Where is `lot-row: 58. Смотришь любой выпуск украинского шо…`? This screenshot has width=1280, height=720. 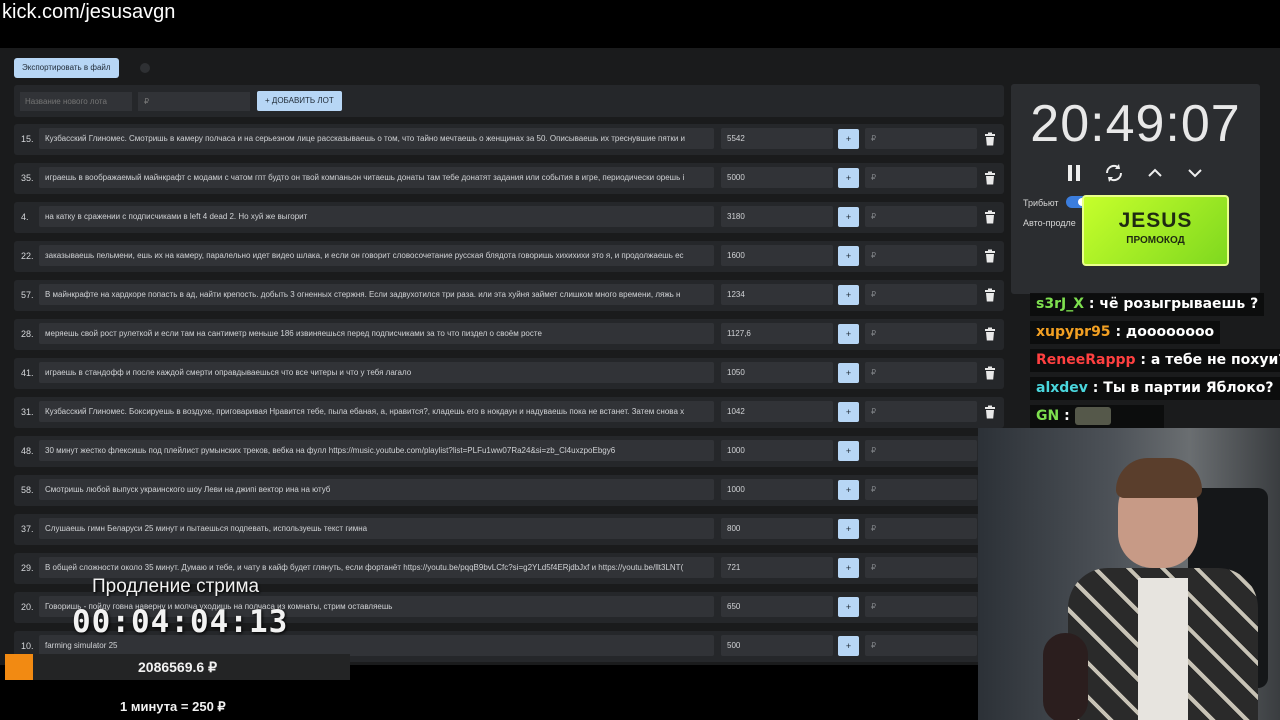 lot-row: 58. Смотришь любой выпуск украинского шо… is located at coordinates (509, 490).